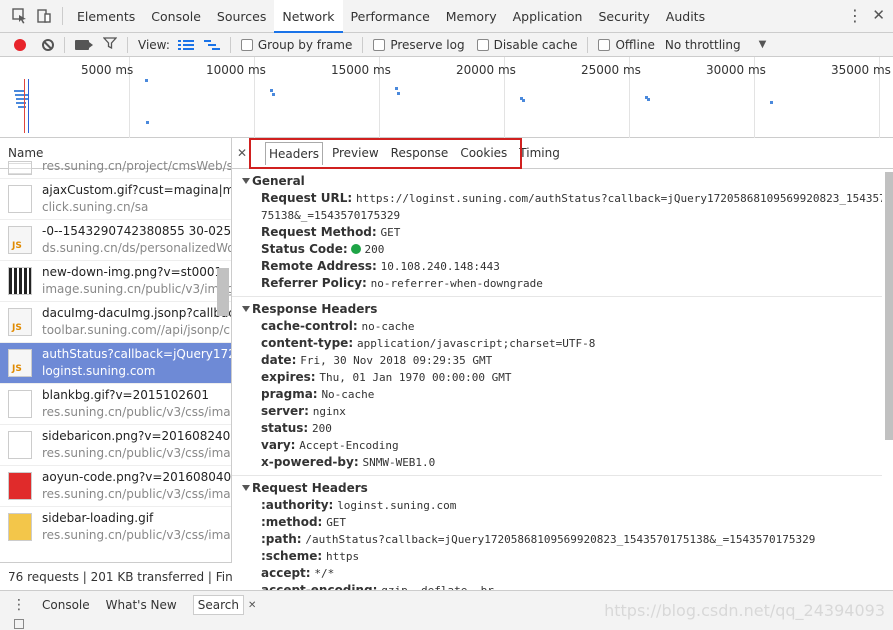 Image resolution: width=893 pixels, height=630 pixels. I want to click on drawer-tab-what-s-new: What's New, so click(141, 605).